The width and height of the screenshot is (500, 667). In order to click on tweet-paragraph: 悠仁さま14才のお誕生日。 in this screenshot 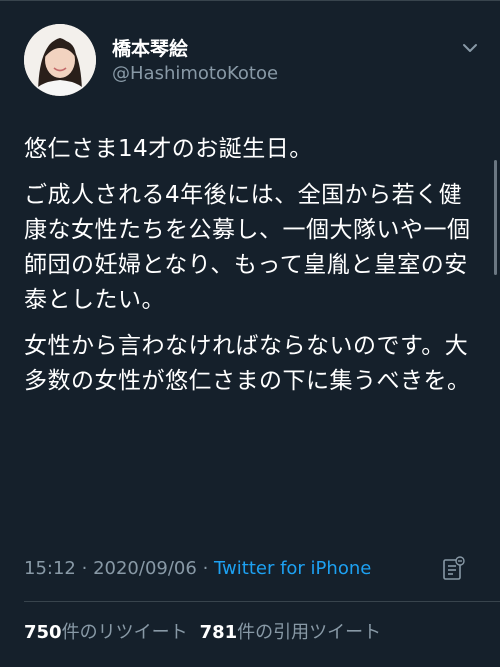, I will do `click(168, 149)`.